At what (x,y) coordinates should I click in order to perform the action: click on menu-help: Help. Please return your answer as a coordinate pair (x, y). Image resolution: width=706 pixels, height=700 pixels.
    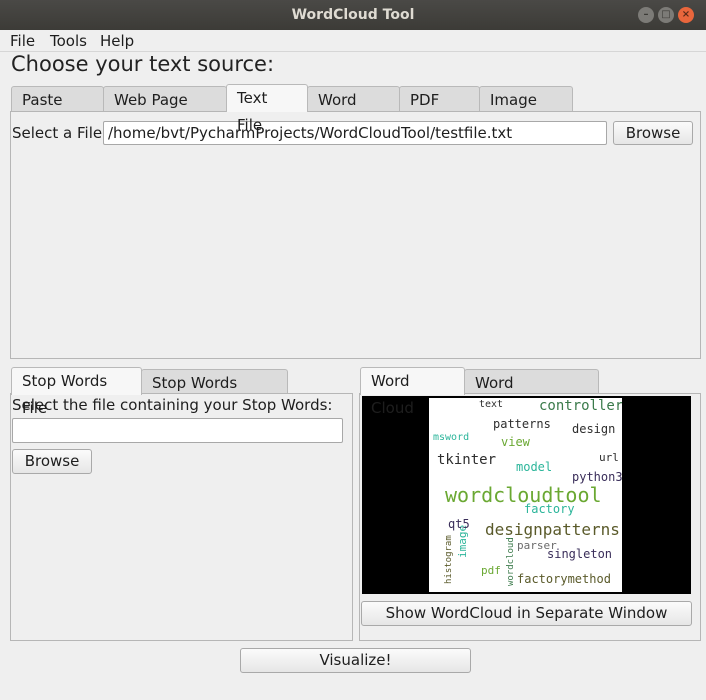
    Looking at the image, I should click on (117, 41).